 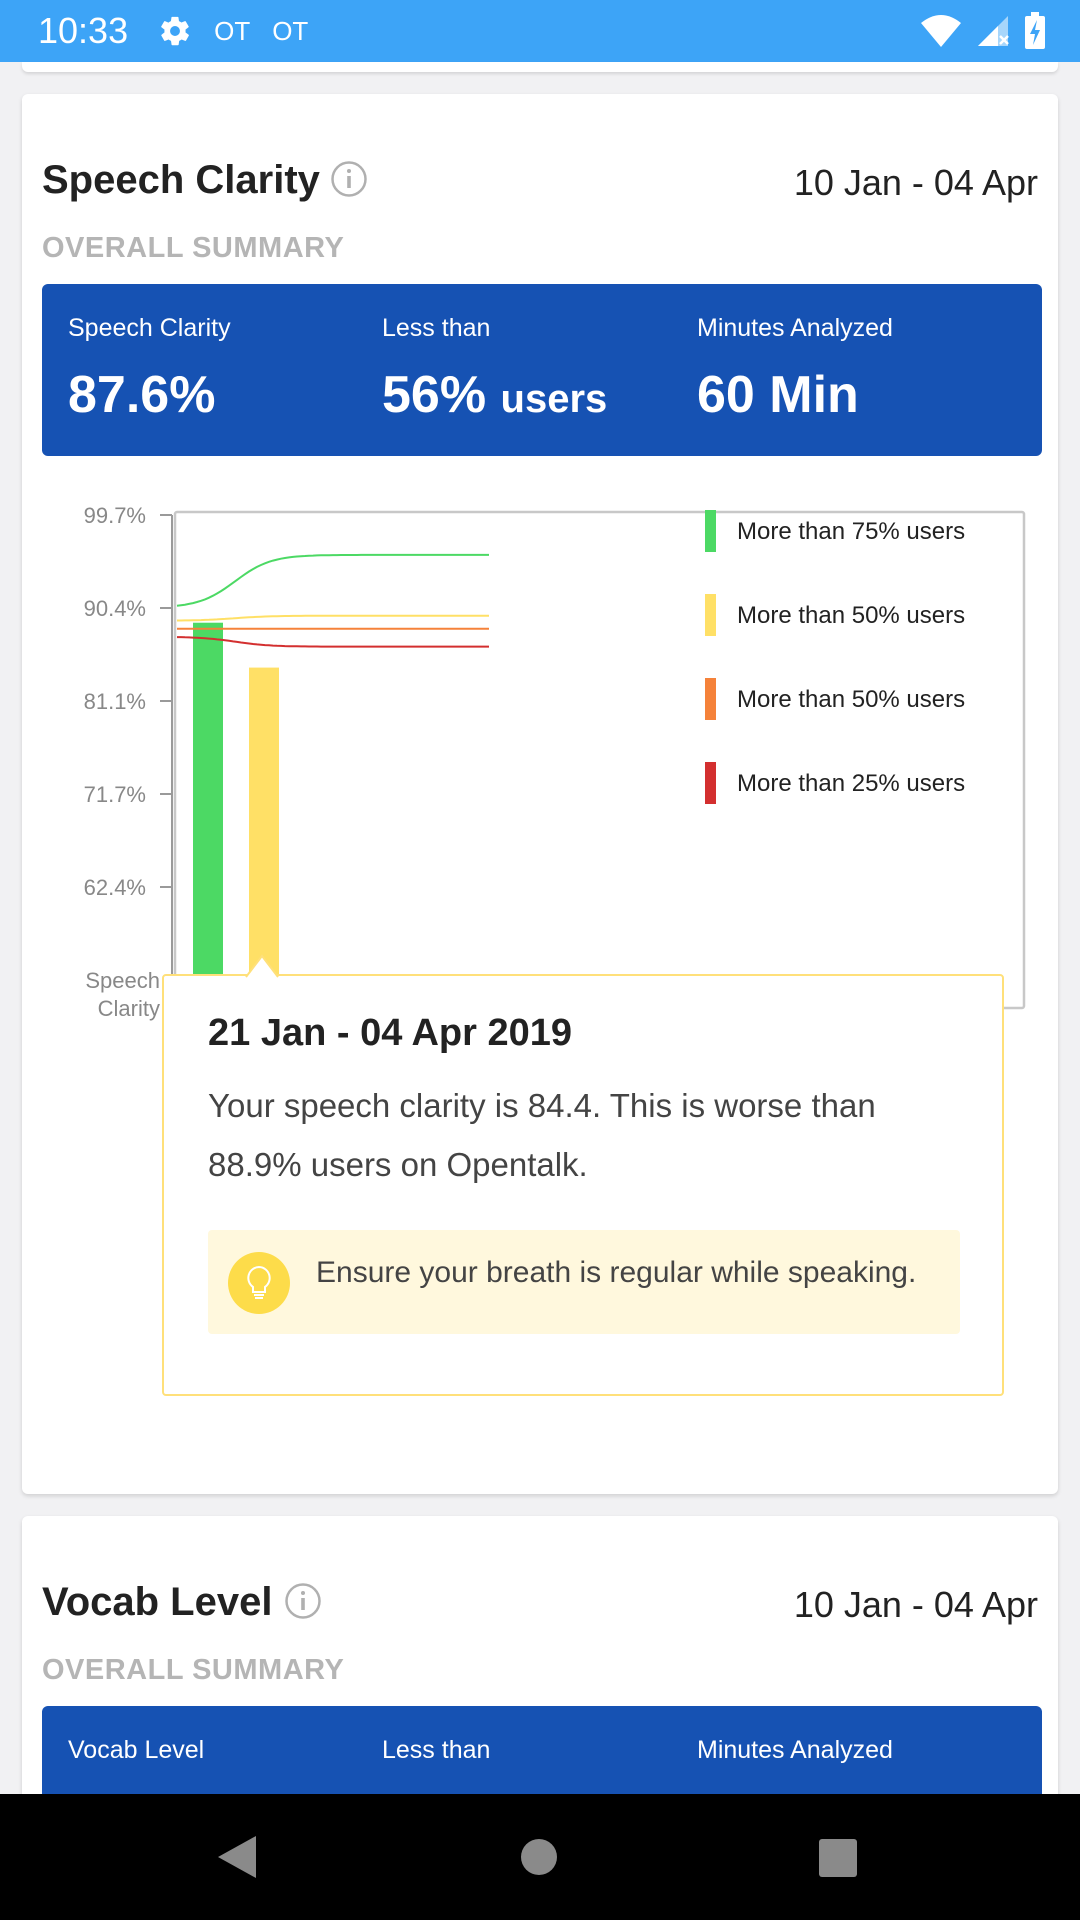 What do you see at coordinates (915, 1604) in the screenshot?
I see `date-range: 10 Jan - 04 Apr` at bounding box center [915, 1604].